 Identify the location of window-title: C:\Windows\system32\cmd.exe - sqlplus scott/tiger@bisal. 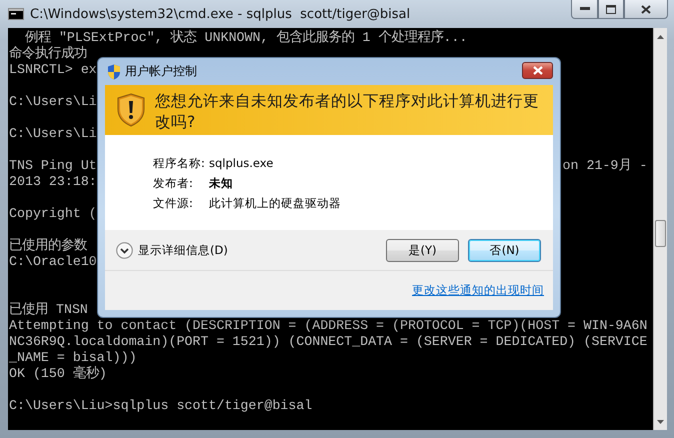
(220, 14).